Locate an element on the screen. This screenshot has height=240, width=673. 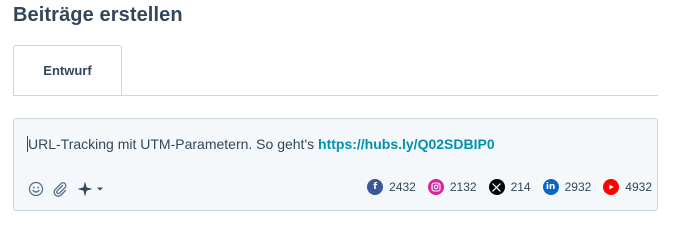
x-count: 214 is located at coordinates (509, 187).